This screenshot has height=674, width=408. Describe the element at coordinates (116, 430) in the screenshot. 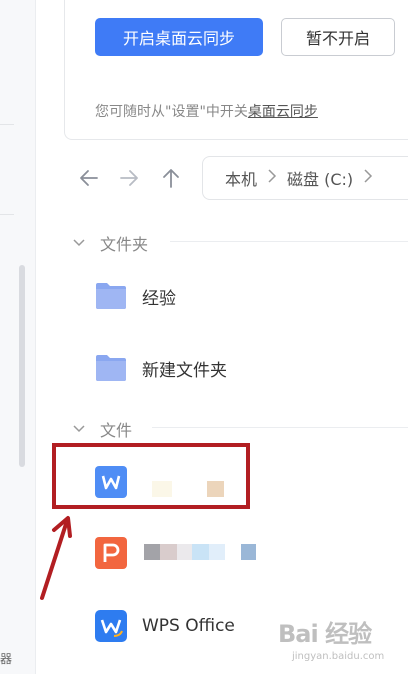

I see `files-group-label: 文件` at that location.